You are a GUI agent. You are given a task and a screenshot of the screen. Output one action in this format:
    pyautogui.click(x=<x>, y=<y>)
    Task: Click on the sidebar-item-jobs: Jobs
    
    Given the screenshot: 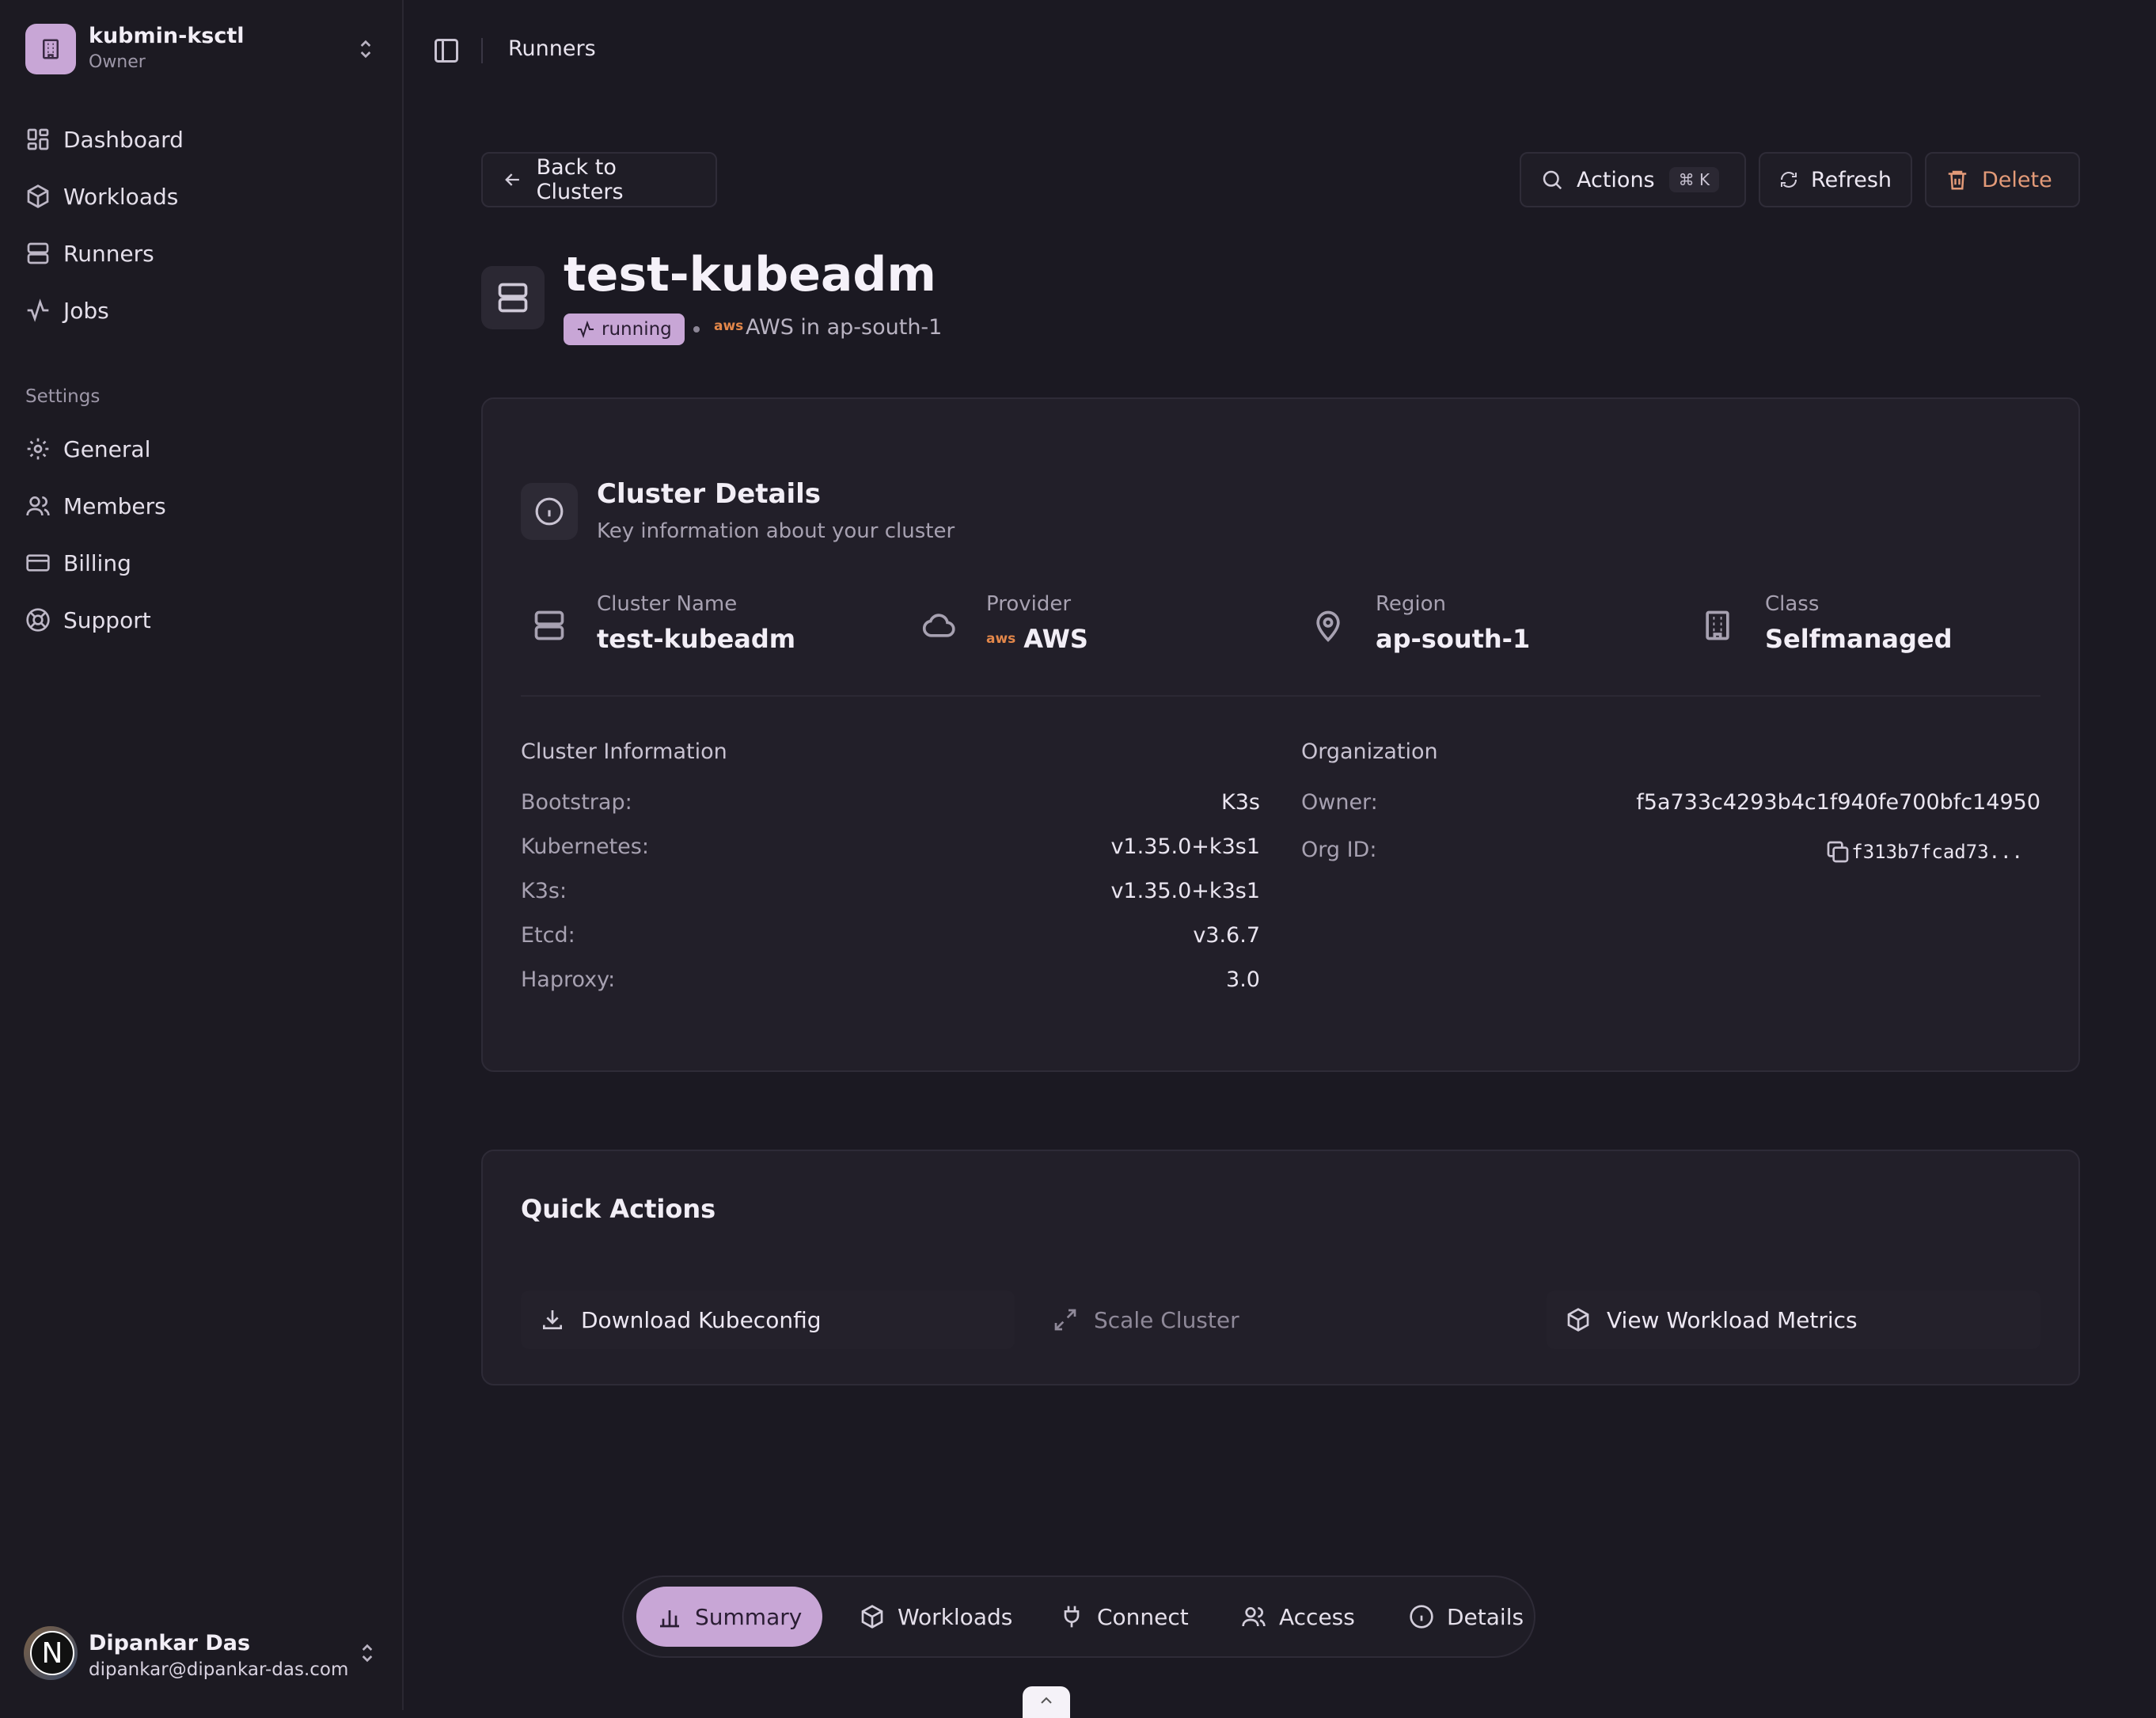 What is the action you would take?
    pyautogui.click(x=201, y=310)
    